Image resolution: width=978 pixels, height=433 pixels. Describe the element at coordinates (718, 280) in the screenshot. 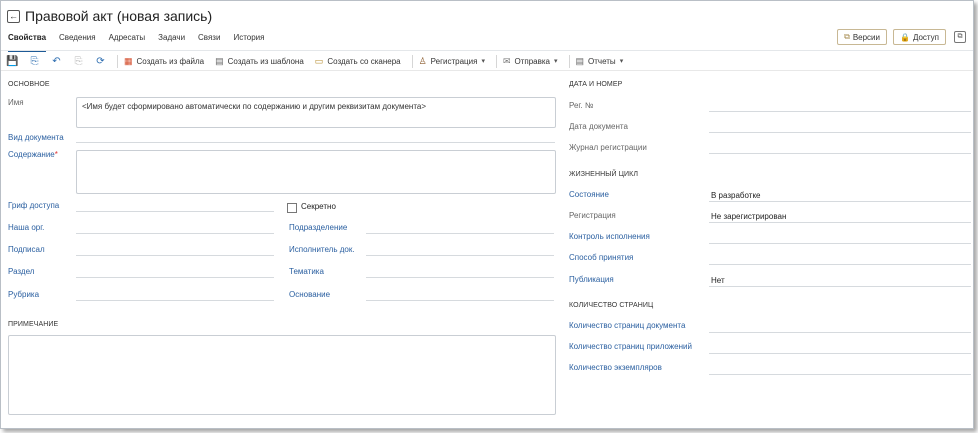

I see `publication-value: Нет` at that location.